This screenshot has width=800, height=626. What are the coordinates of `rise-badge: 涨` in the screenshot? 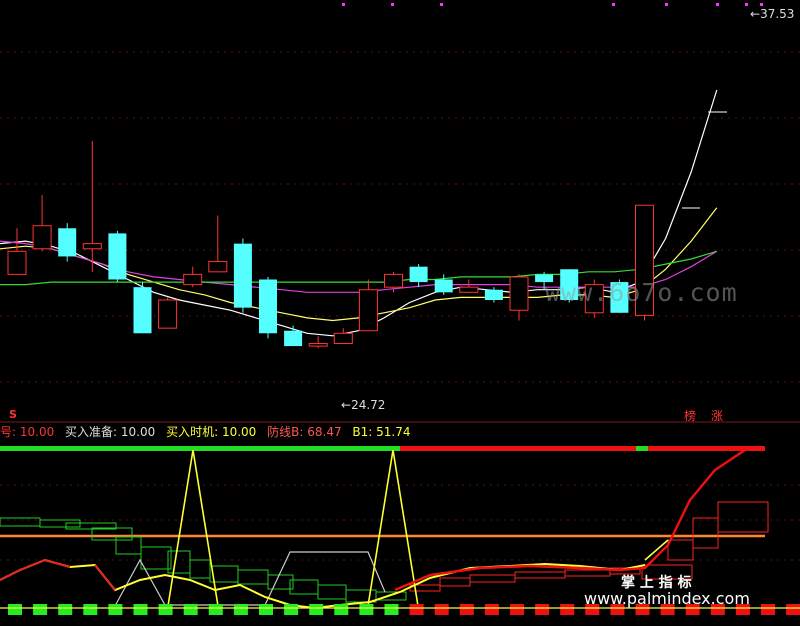 It's located at (717, 416).